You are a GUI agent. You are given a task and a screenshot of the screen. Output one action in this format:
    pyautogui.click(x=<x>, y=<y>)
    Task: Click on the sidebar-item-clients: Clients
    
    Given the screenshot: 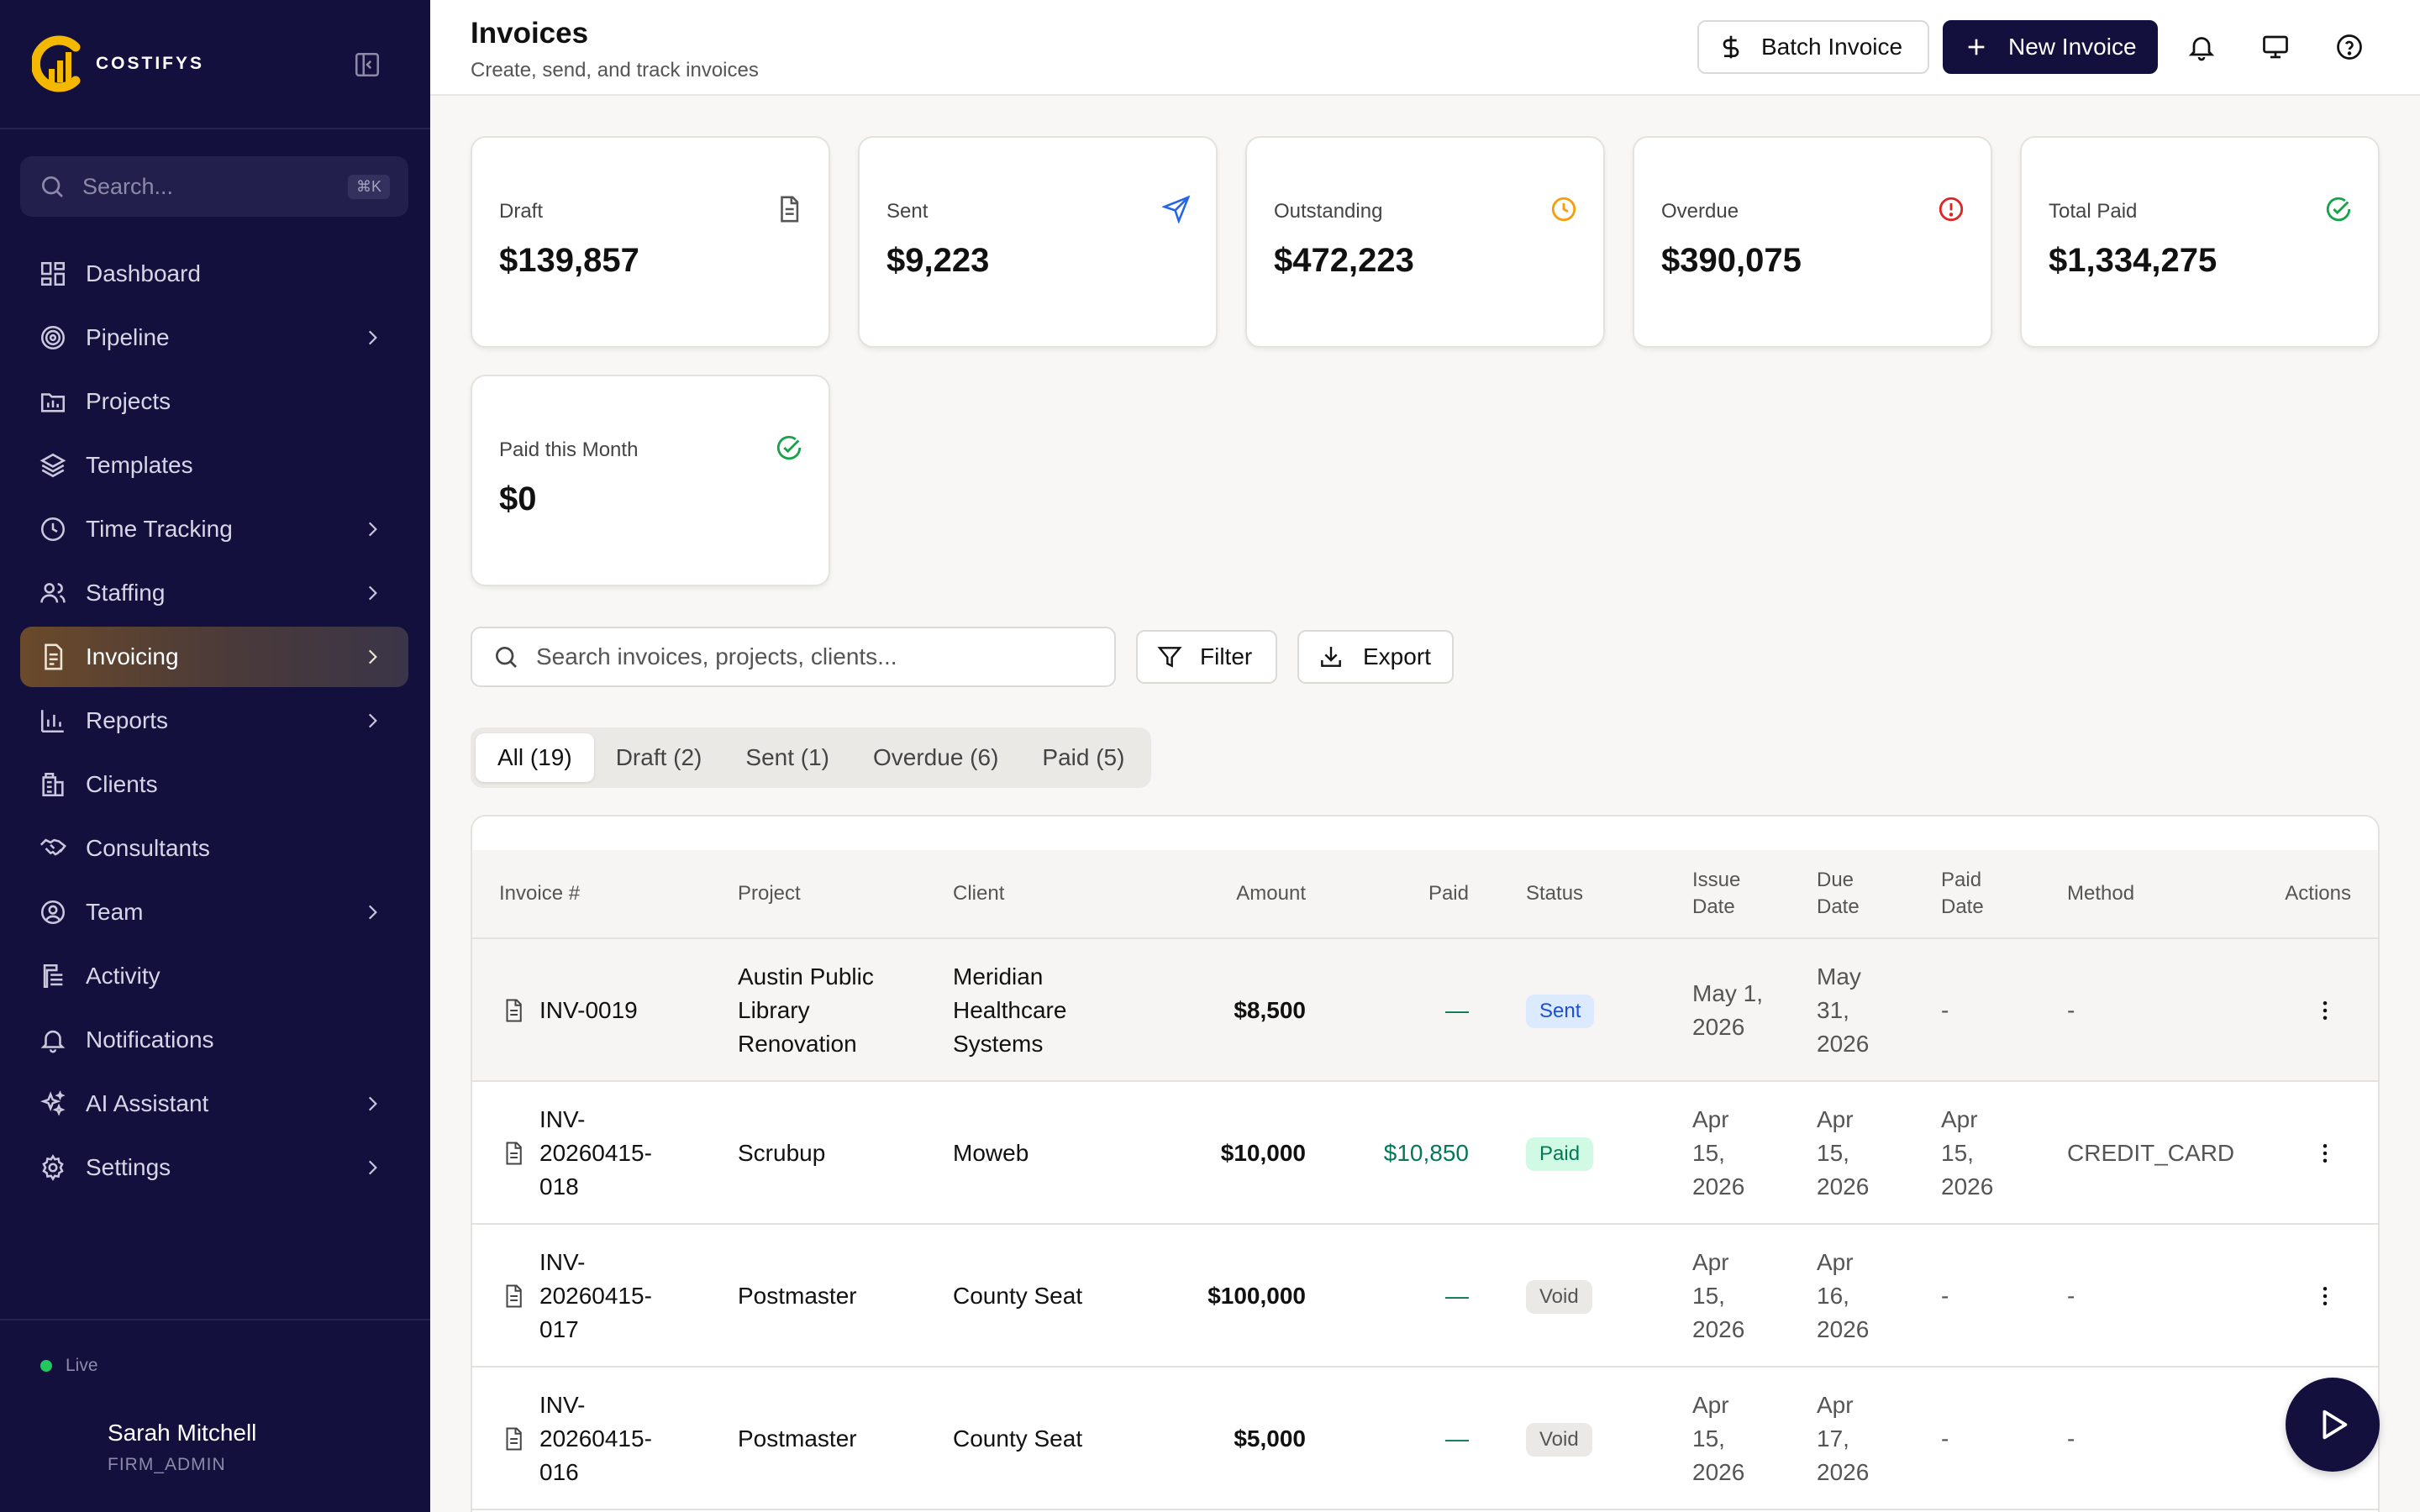 What is the action you would take?
    pyautogui.click(x=214, y=784)
    